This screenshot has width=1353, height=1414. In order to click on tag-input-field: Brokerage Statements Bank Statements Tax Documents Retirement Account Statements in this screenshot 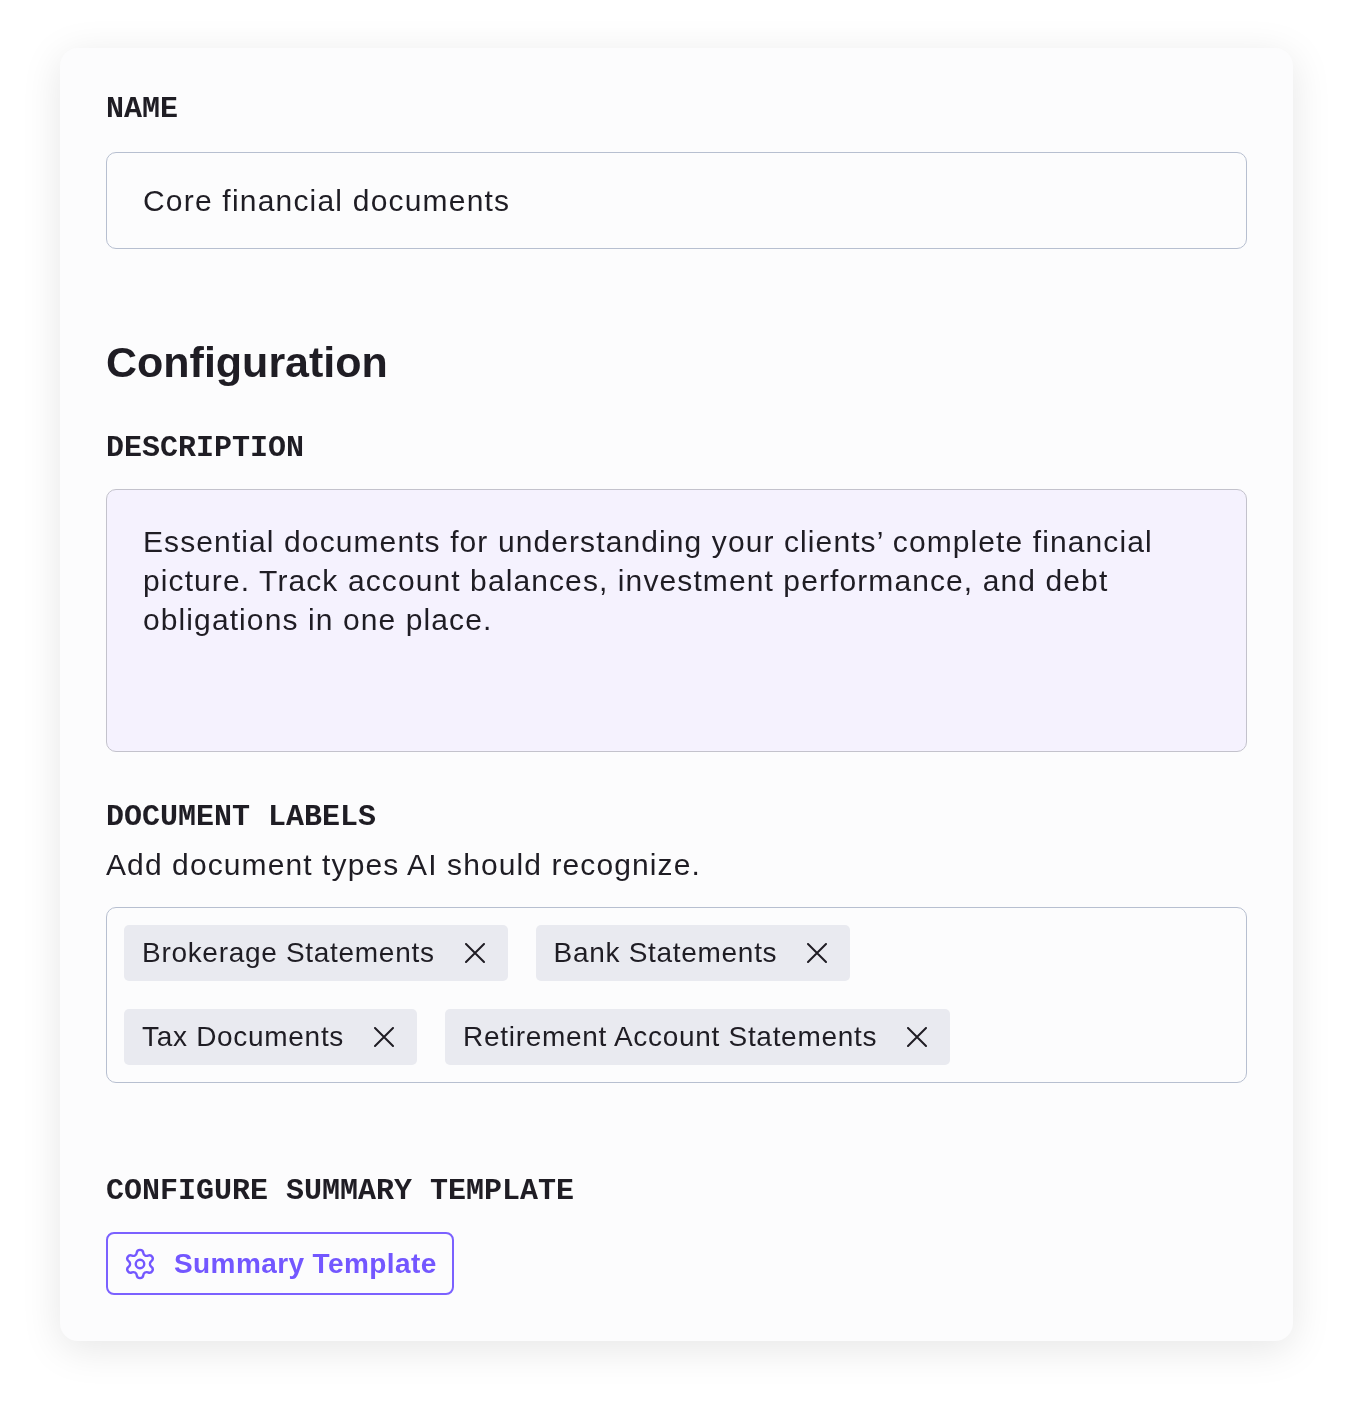, I will do `click(676, 995)`.